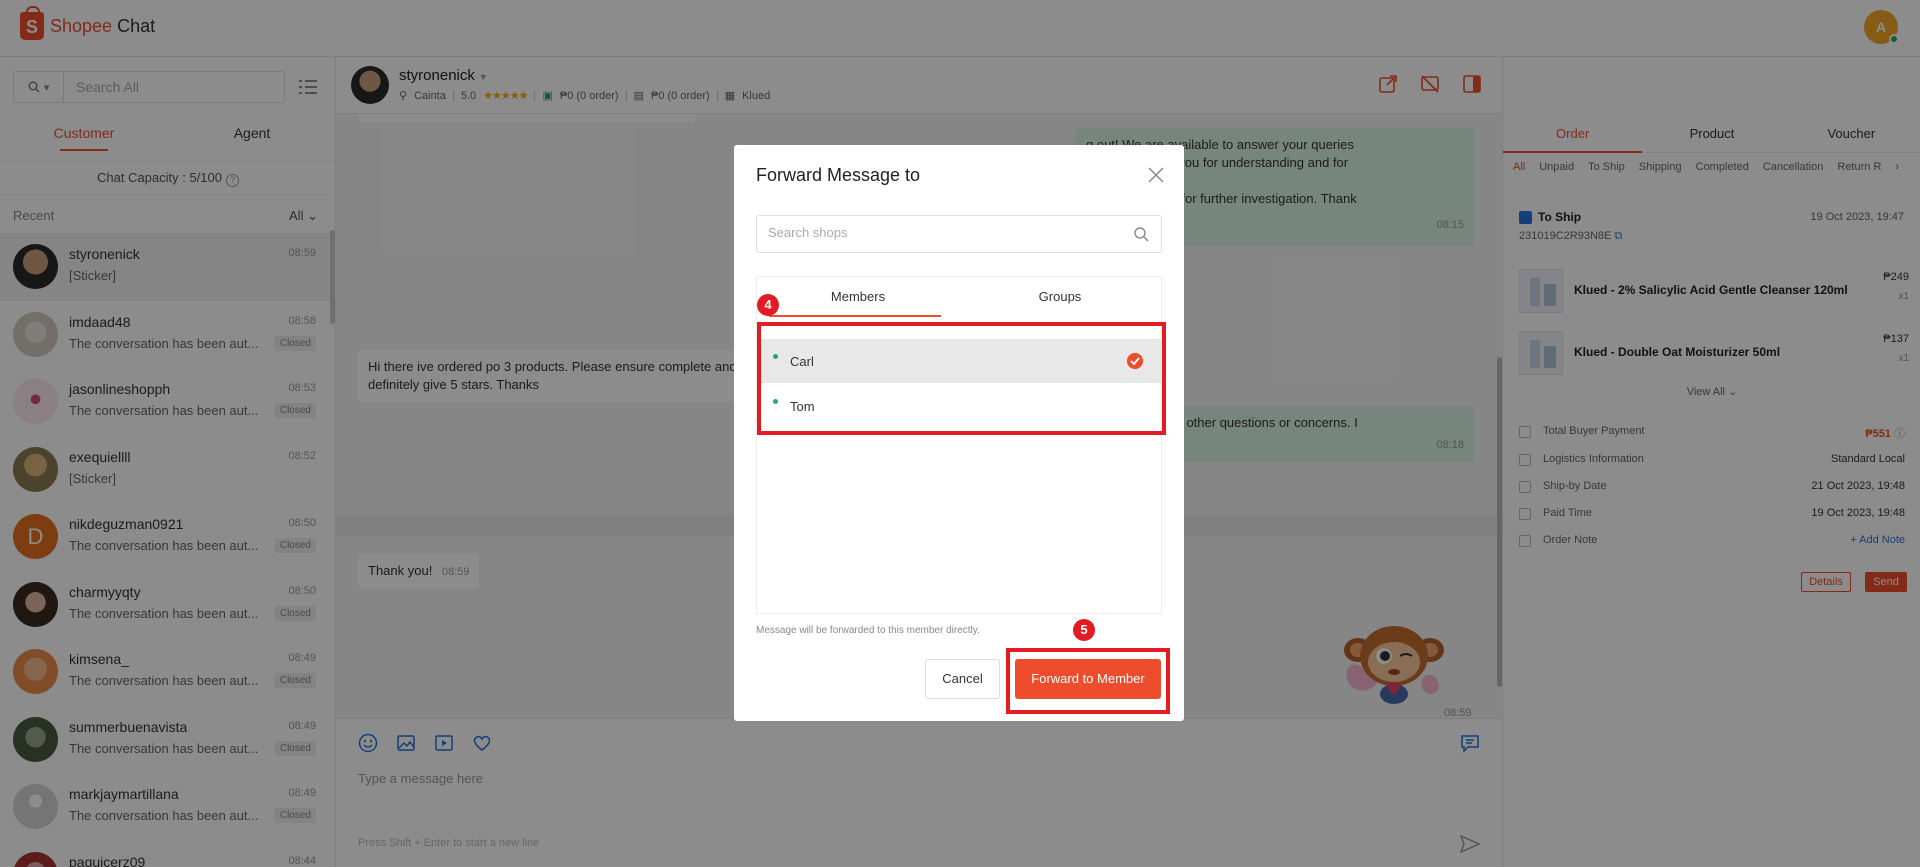 This screenshot has width=1920, height=867. I want to click on step-badge: 4, so click(768, 305).